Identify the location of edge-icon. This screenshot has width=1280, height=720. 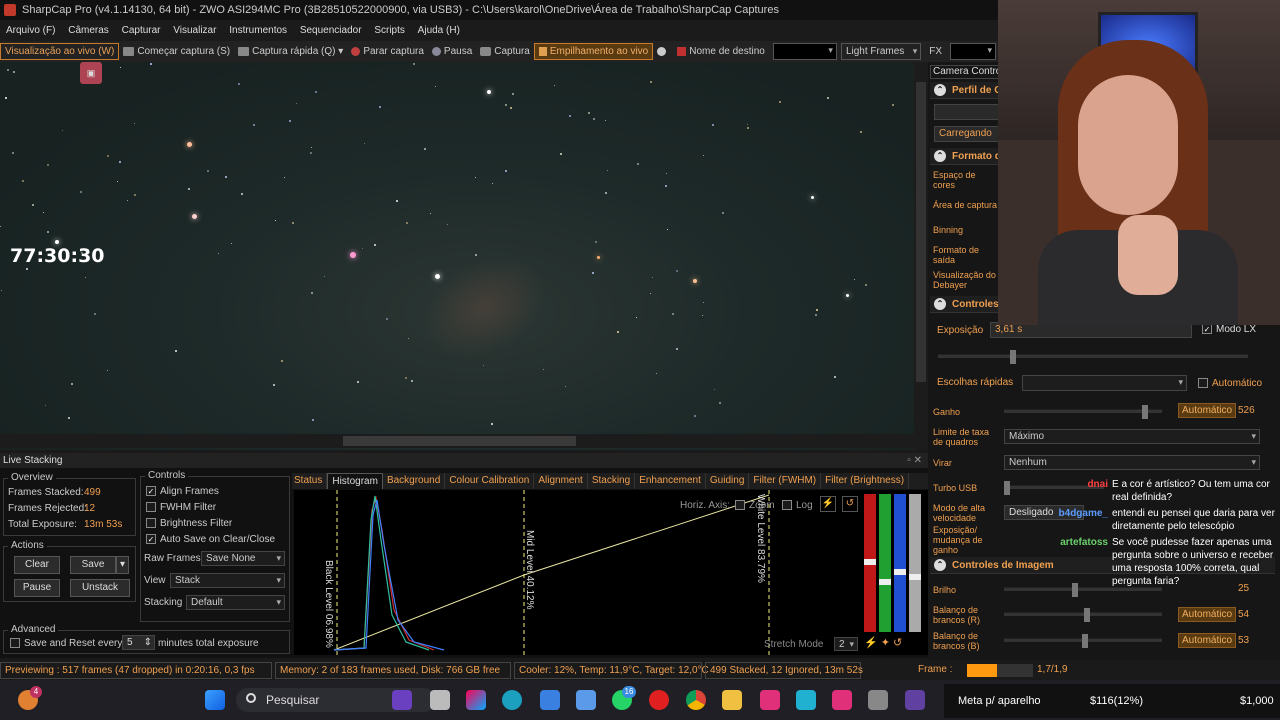
(512, 700).